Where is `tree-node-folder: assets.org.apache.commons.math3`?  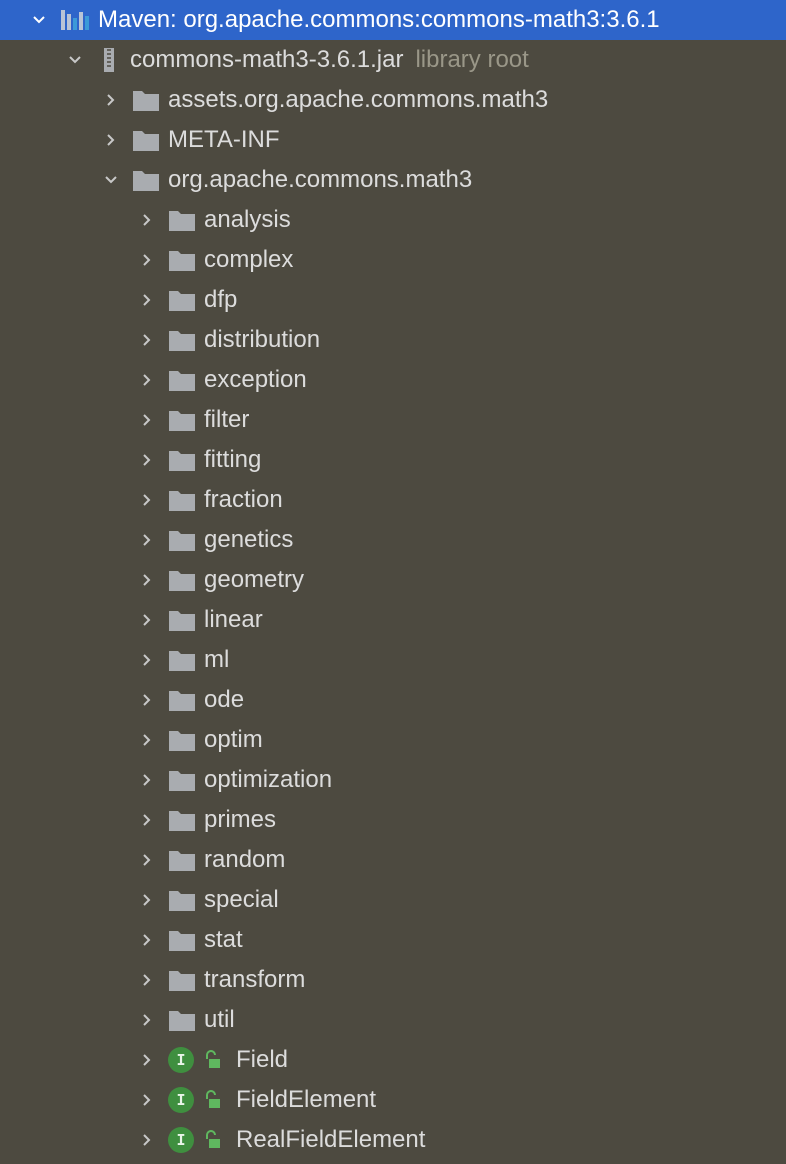 tree-node-folder: assets.org.apache.commons.math3 is located at coordinates (393, 100).